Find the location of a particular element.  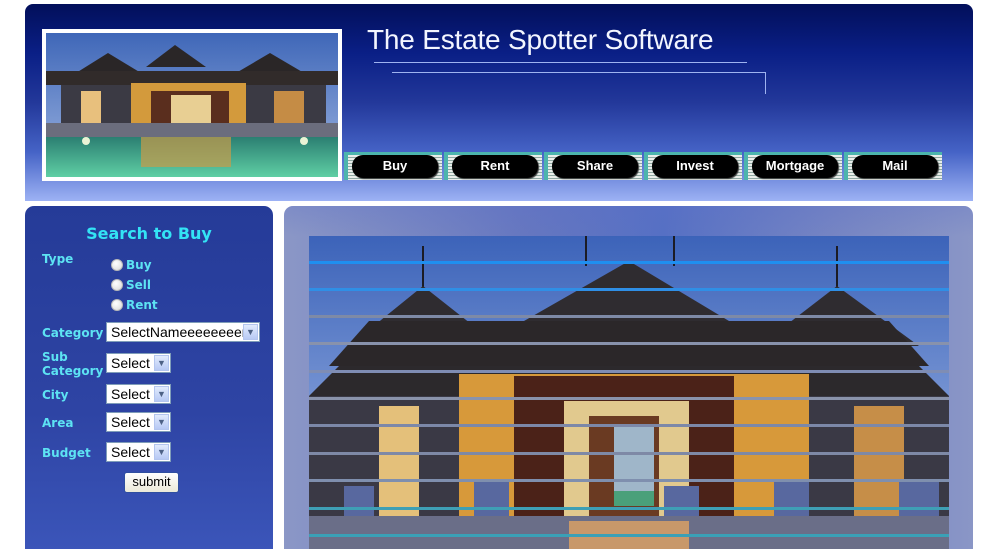

category-select: SelectNameeeeeeeer ▼ is located at coordinates (183, 332).